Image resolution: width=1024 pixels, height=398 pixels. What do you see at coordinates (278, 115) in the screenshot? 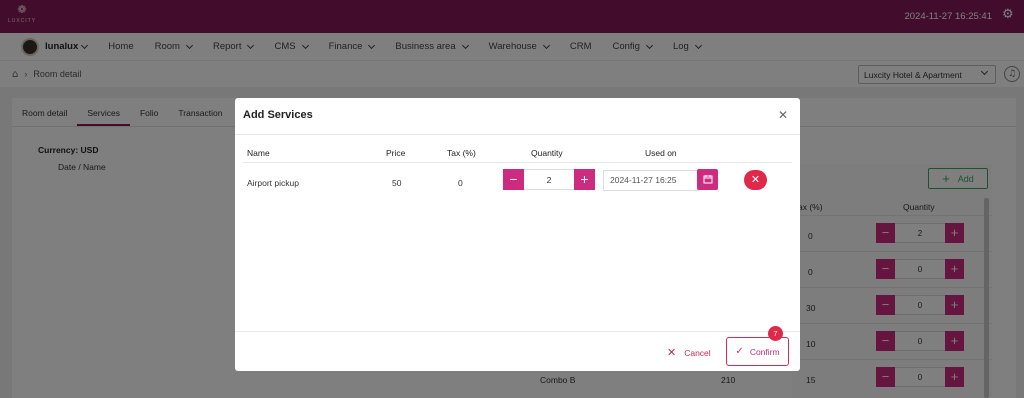
I see `modal-title: Add Services` at bounding box center [278, 115].